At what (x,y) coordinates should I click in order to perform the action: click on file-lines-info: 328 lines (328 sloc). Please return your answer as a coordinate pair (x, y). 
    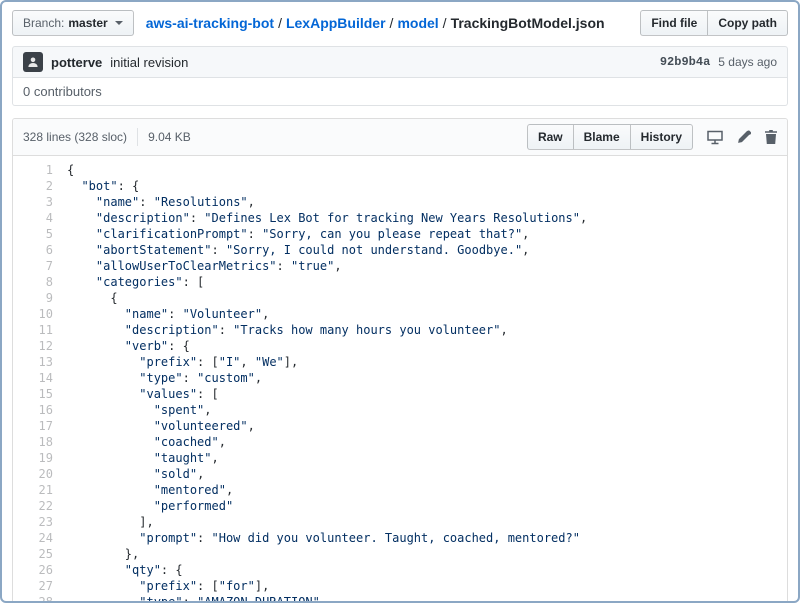
    Looking at the image, I should click on (75, 137).